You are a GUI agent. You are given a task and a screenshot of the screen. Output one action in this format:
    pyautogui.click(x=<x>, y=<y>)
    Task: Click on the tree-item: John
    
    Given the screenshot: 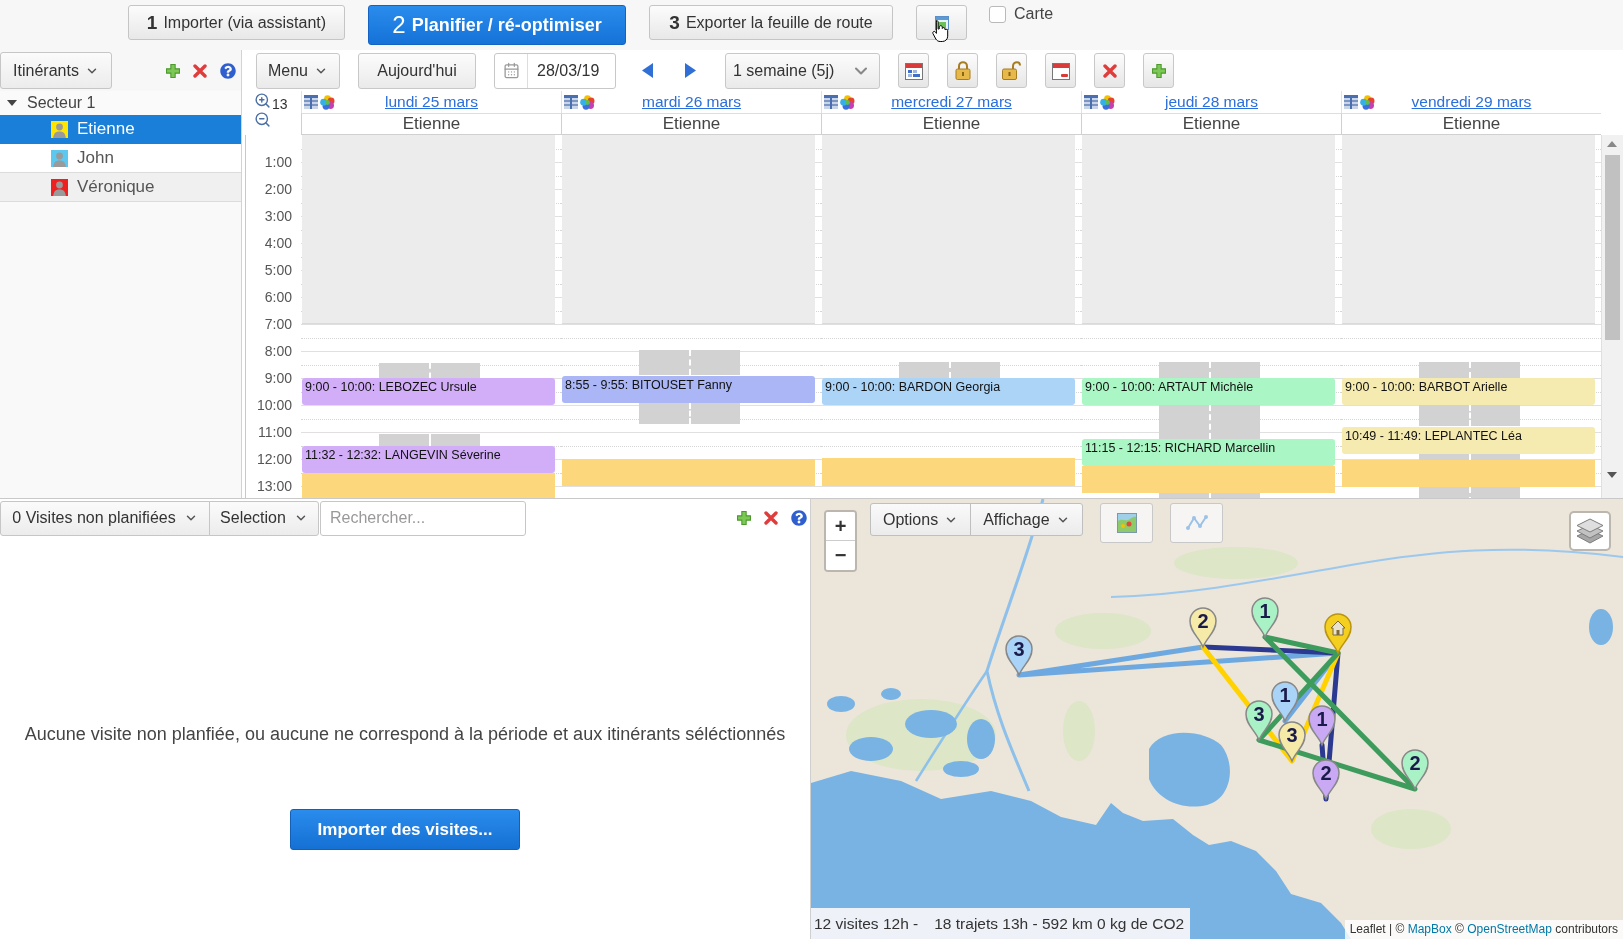 What is the action you would take?
    pyautogui.click(x=120, y=158)
    